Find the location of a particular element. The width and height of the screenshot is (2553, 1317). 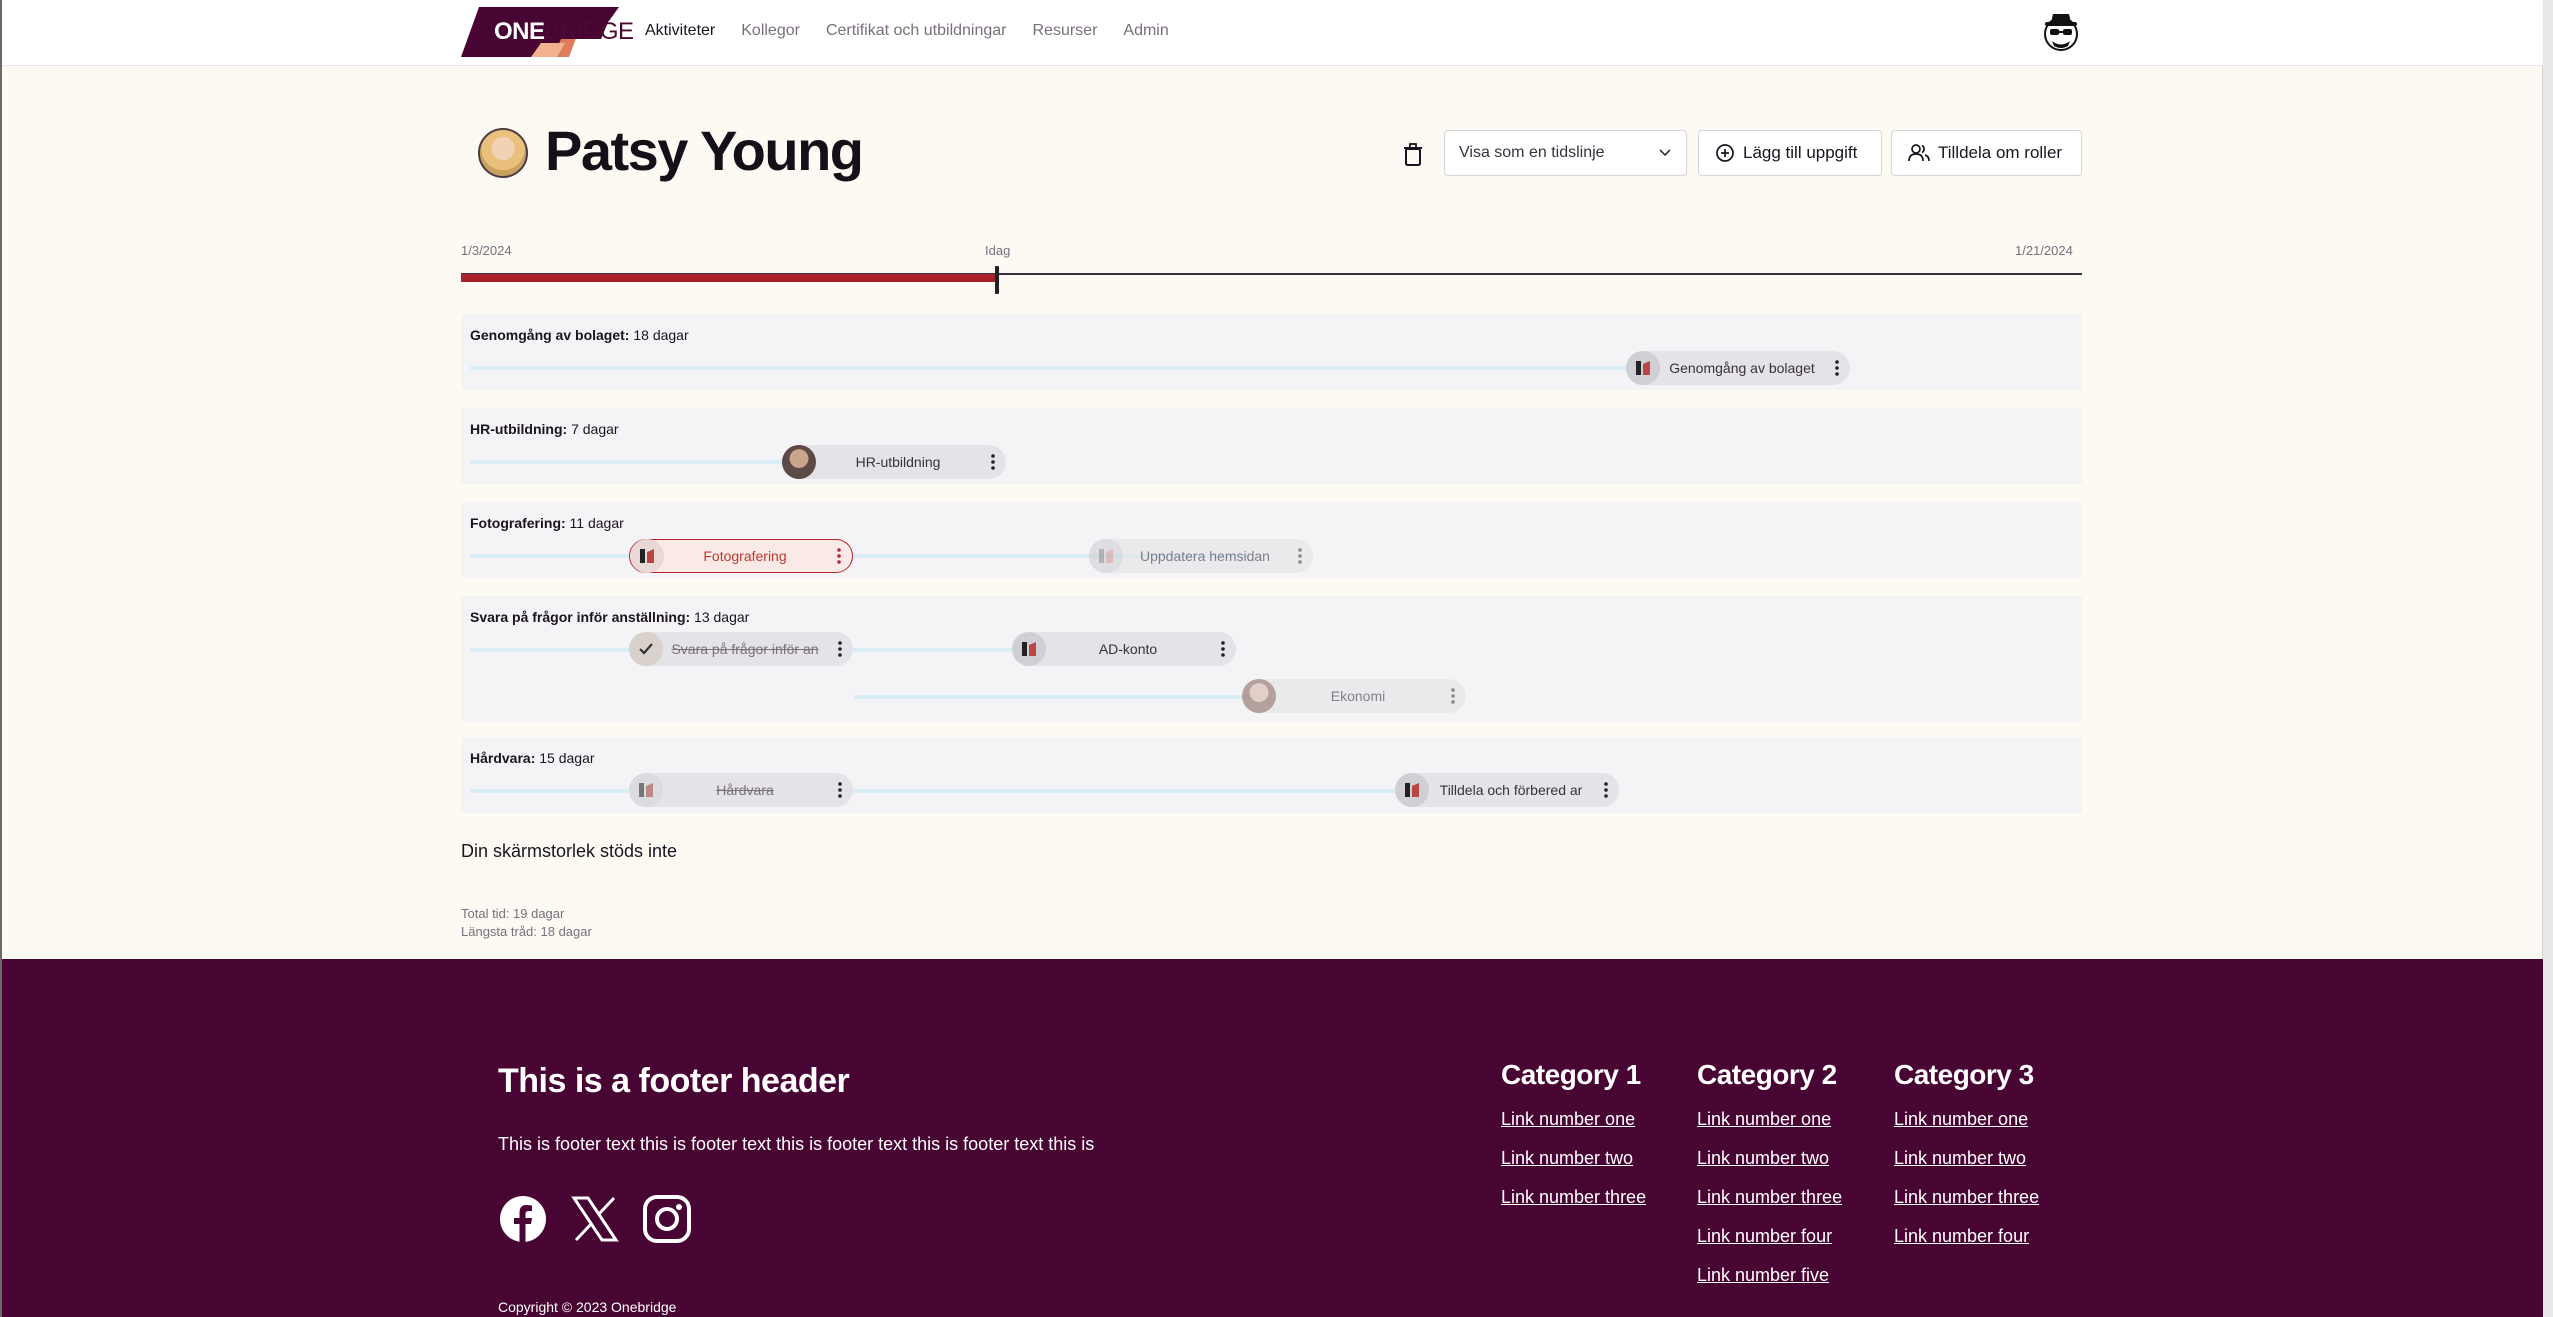

screen-size-notice: Din skärmstorlek stöds inte is located at coordinates (569, 851).